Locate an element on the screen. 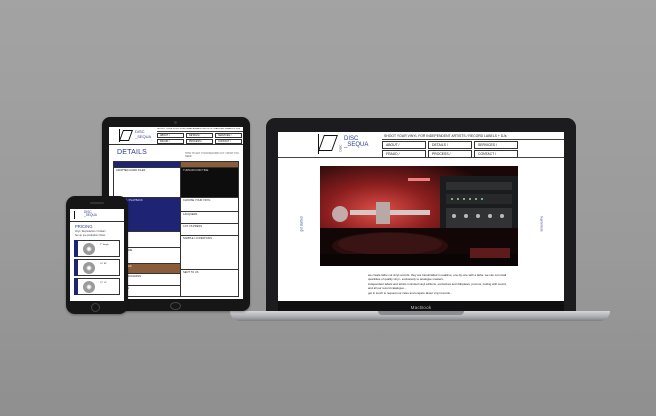  laptop-brand-label: MacBook is located at coordinates (421, 307).